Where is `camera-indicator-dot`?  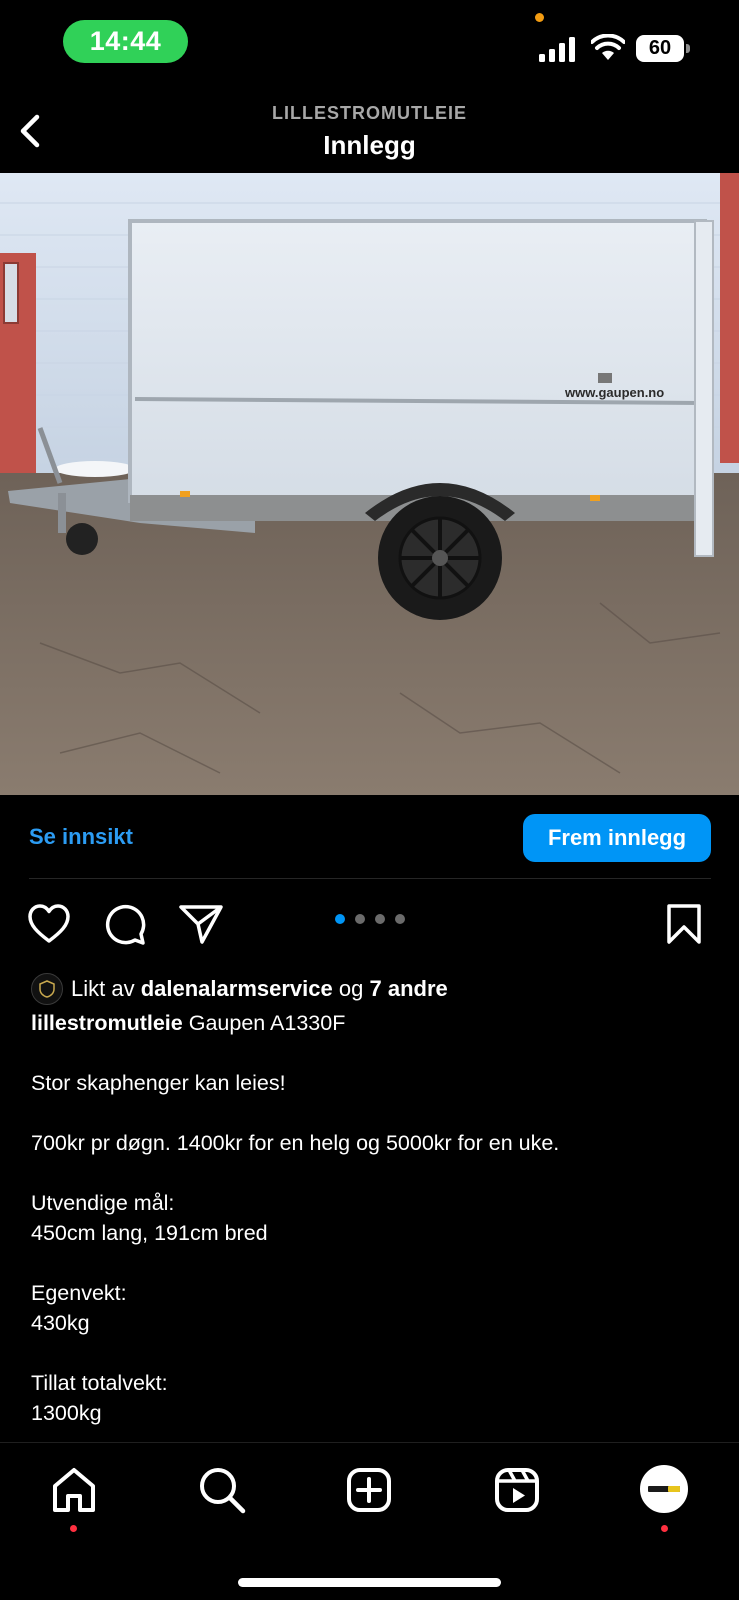
camera-indicator-dot is located at coordinates (539, 17).